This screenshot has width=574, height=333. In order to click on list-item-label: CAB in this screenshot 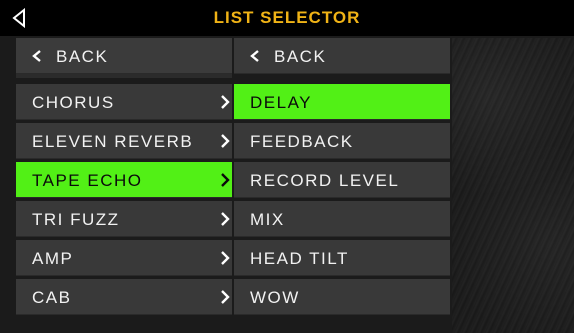, I will do `click(52, 297)`.